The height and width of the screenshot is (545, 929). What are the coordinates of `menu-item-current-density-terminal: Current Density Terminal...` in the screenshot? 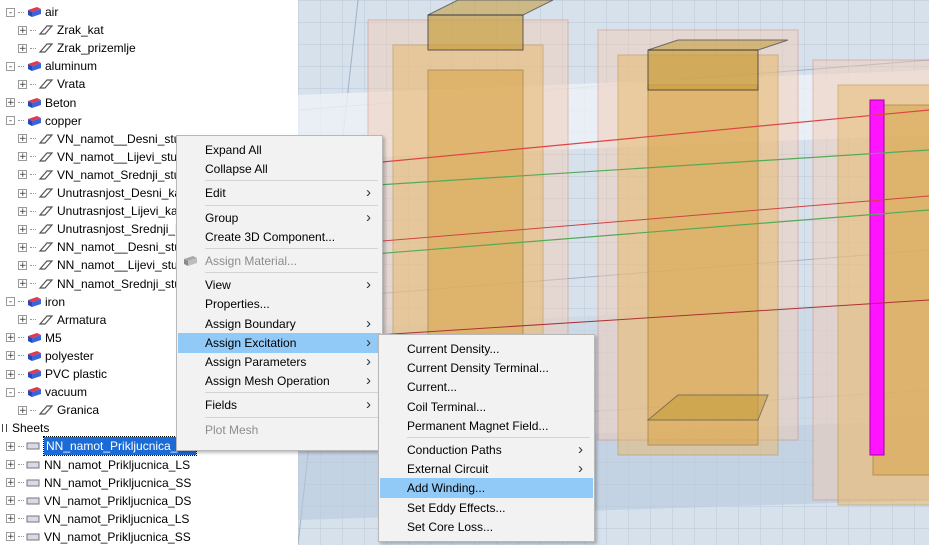 It's located at (486, 368).